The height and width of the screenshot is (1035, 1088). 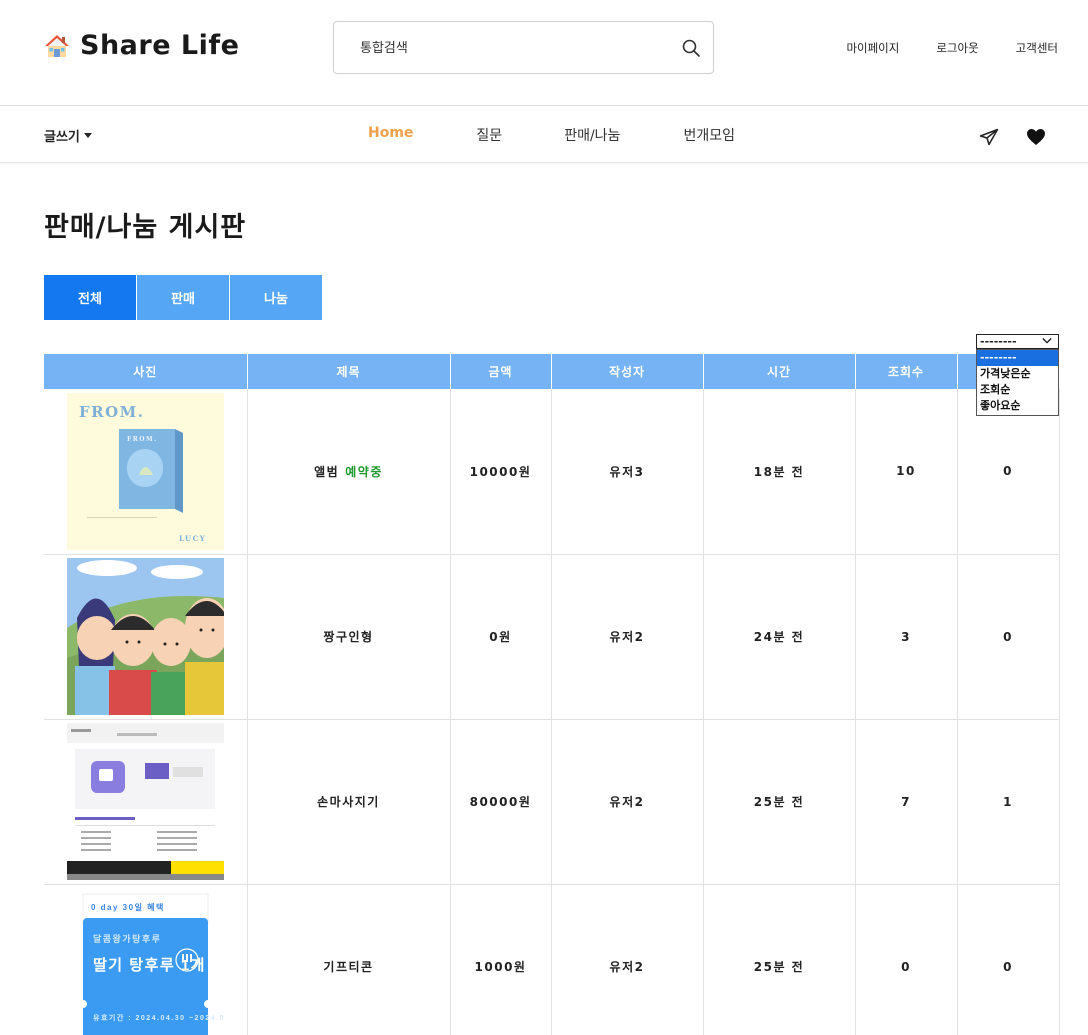 What do you see at coordinates (957, 48) in the screenshot?
I see `logout-link: 로그아웃` at bounding box center [957, 48].